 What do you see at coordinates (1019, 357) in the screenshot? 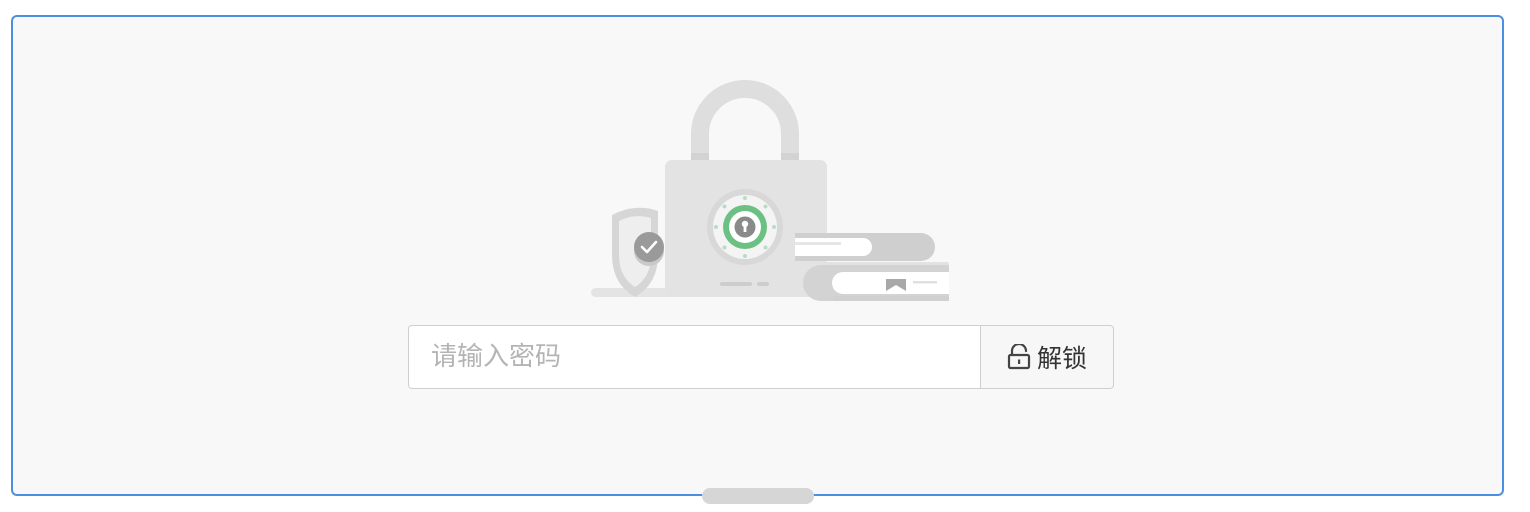
I see `unlock-icon` at bounding box center [1019, 357].